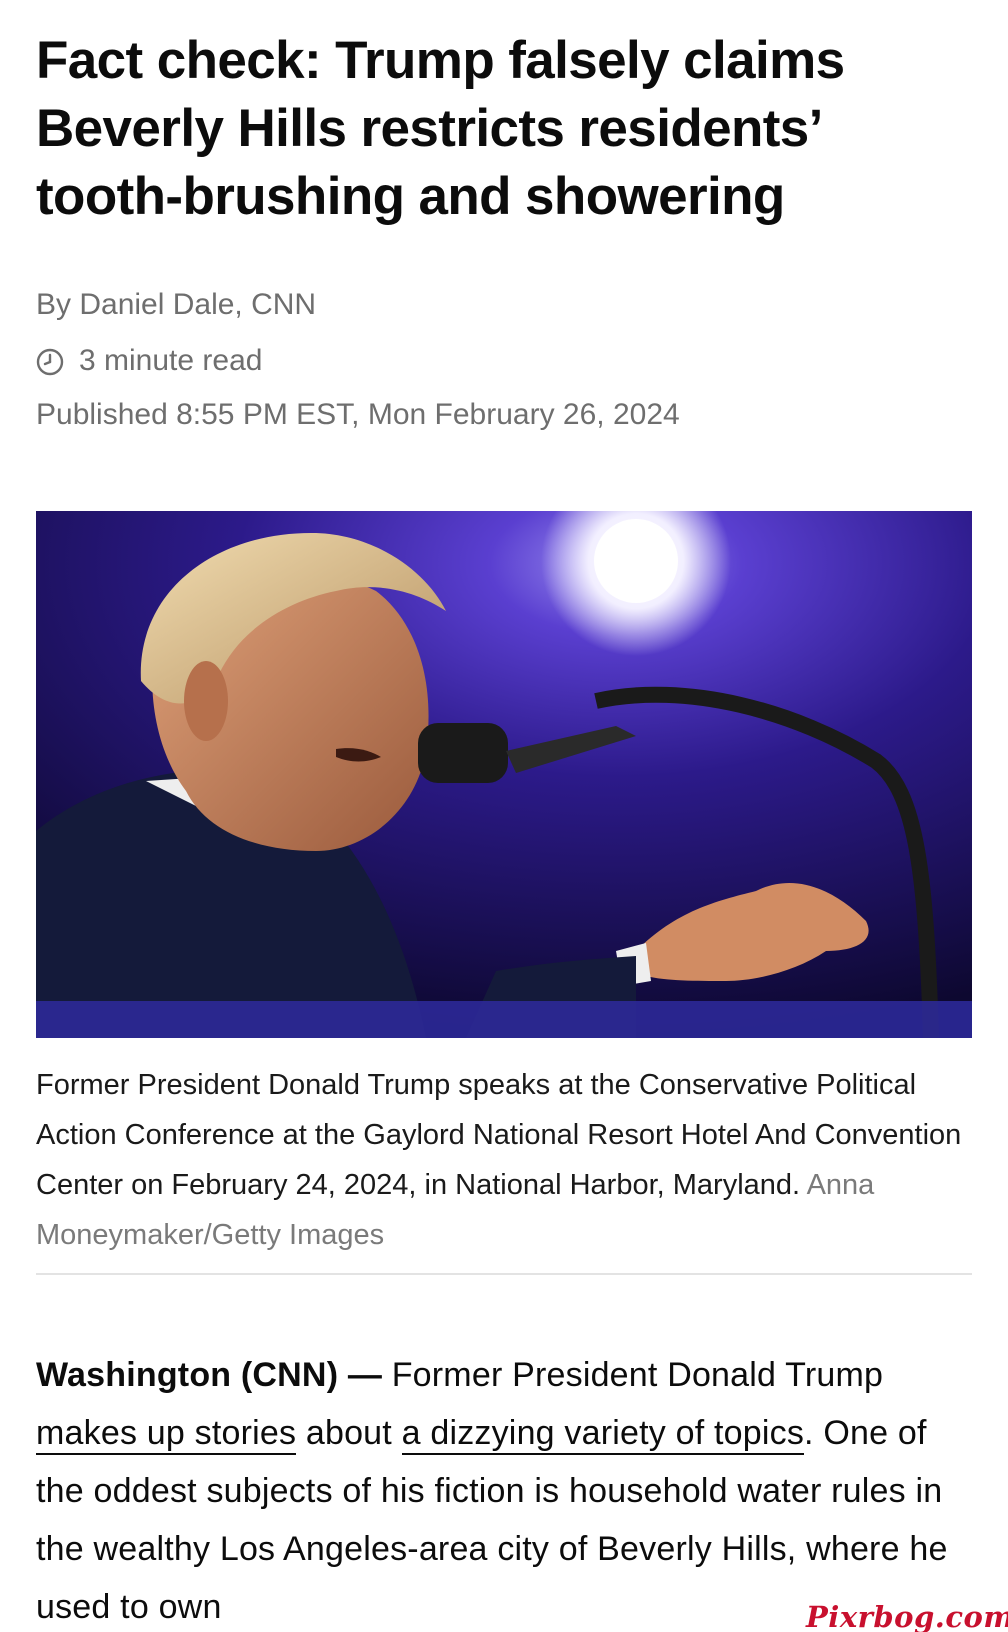 The image size is (1008, 1632). I want to click on dateline: Washington (CNN) —, so click(209, 1375).